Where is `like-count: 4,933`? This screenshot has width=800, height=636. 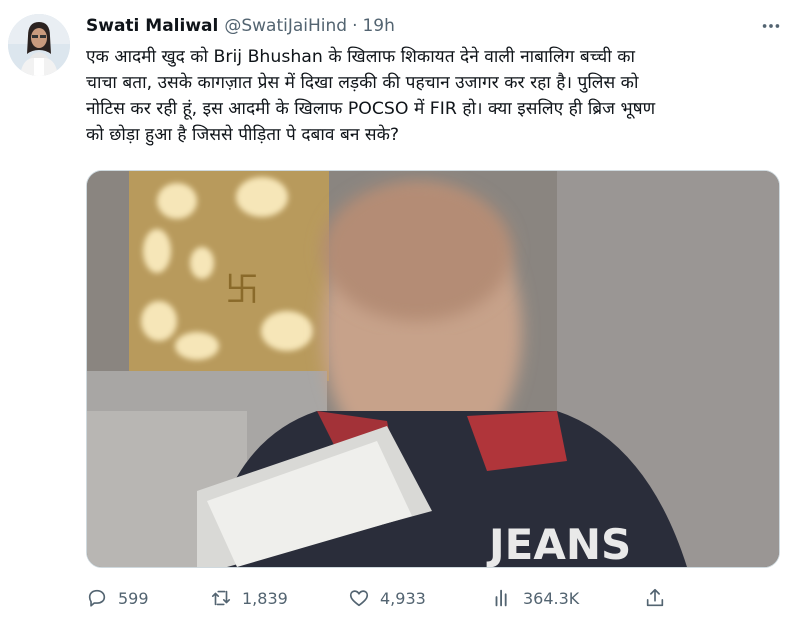 like-count: 4,933 is located at coordinates (403, 598).